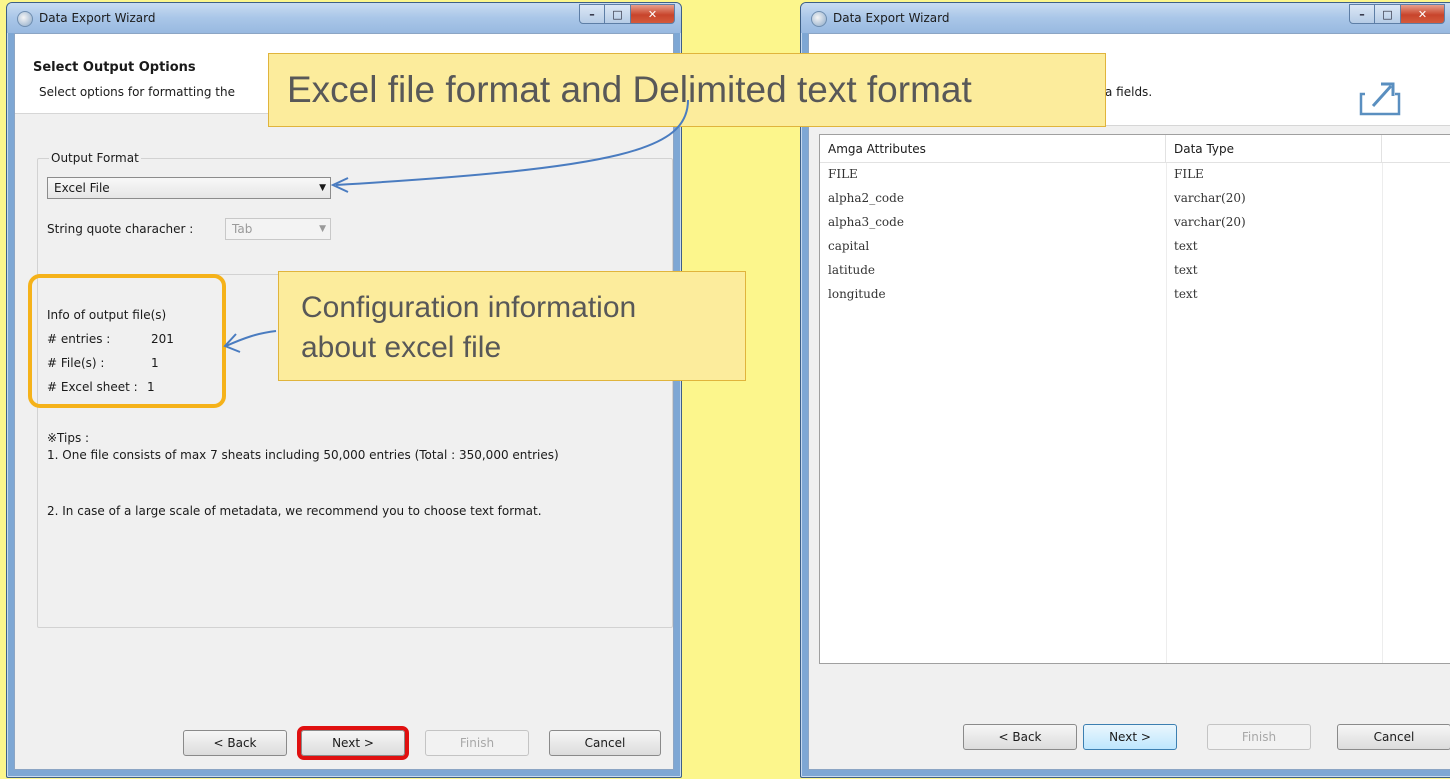  I want to click on table-row-attribute: longitude, so click(857, 294).